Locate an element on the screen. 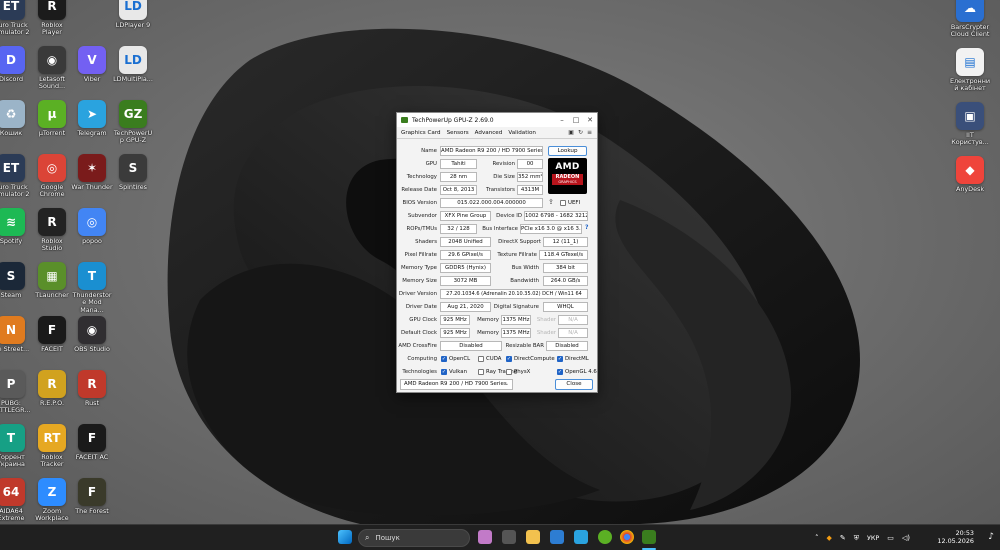 Image resolution: width=1000 pixels, height=550 pixels. driver-date-label: Driver Date is located at coordinates (421, 307).